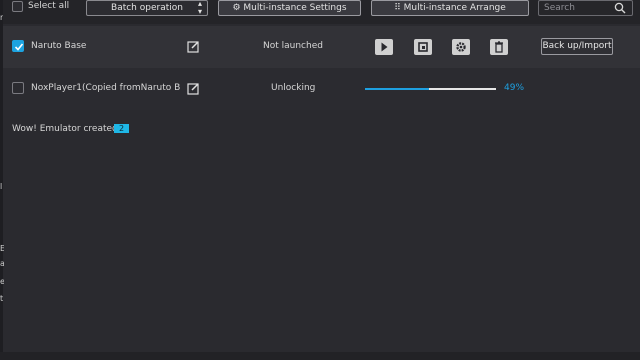 The height and width of the screenshot is (360, 640). I want to click on shortcut-icon, so click(423, 47).